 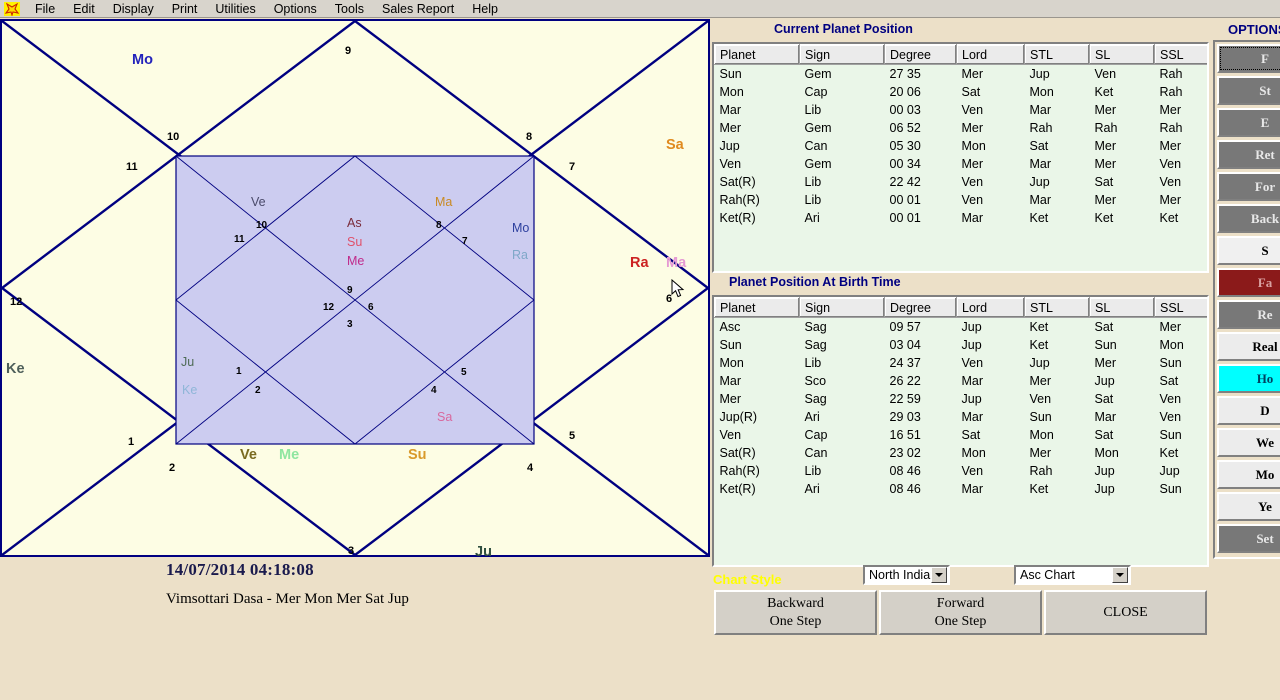 What do you see at coordinates (815, 381) in the screenshot?
I see `cell-sign: Sco` at bounding box center [815, 381].